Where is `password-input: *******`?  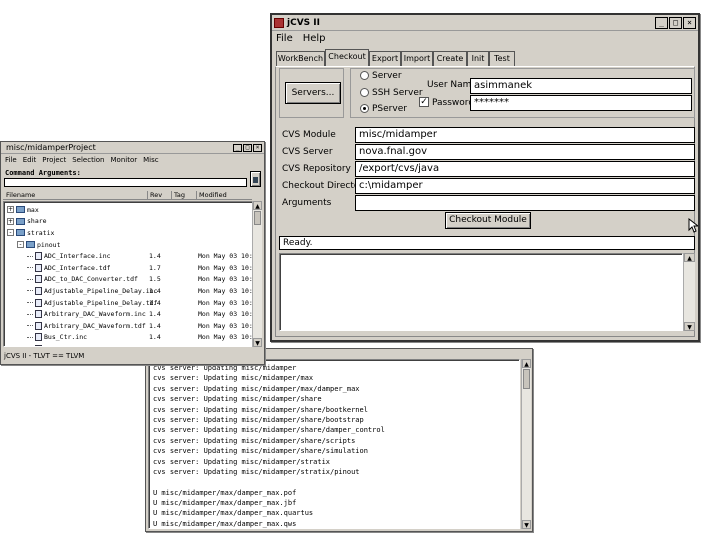 password-input: ******* is located at coordinates (581, 103).